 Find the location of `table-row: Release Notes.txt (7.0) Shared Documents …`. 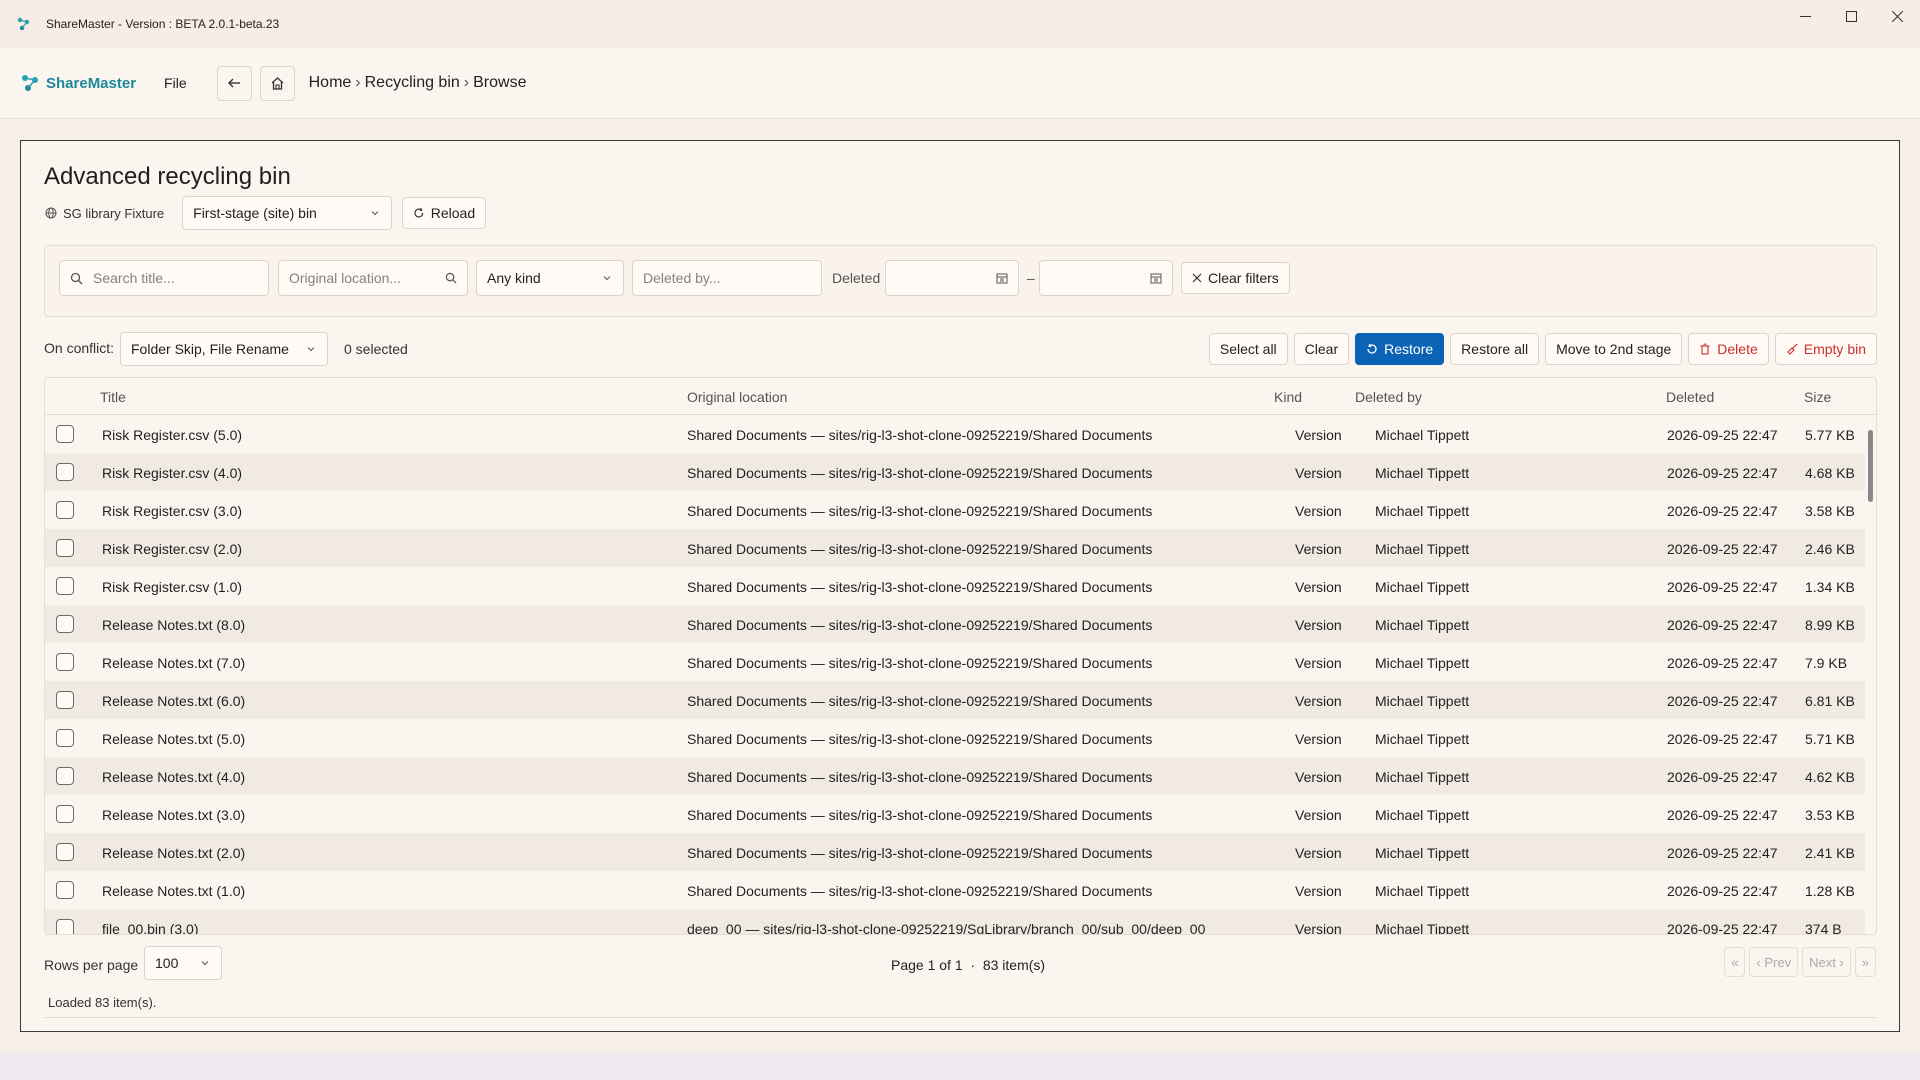

table-row: Release Notes.txt (7.0) Shared Documents … is located at coordinates (955, 662).